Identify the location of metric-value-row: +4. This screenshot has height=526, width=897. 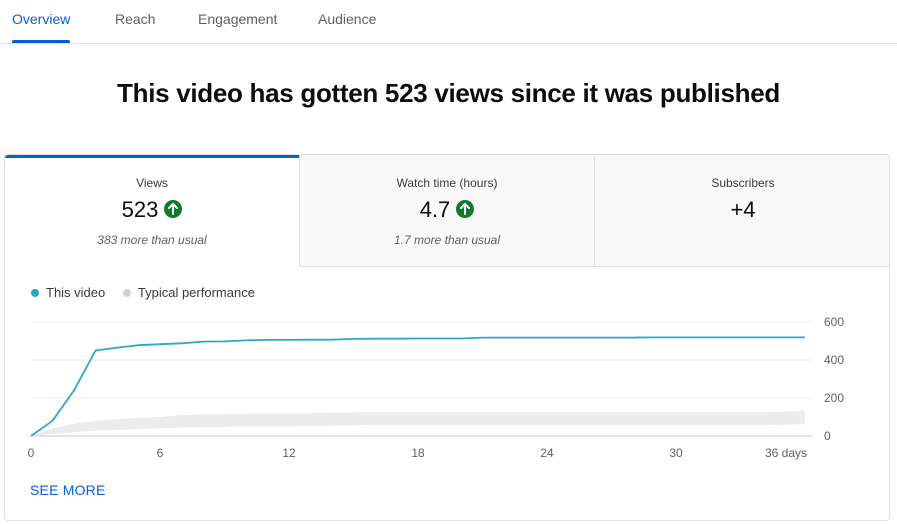
(742, 210).